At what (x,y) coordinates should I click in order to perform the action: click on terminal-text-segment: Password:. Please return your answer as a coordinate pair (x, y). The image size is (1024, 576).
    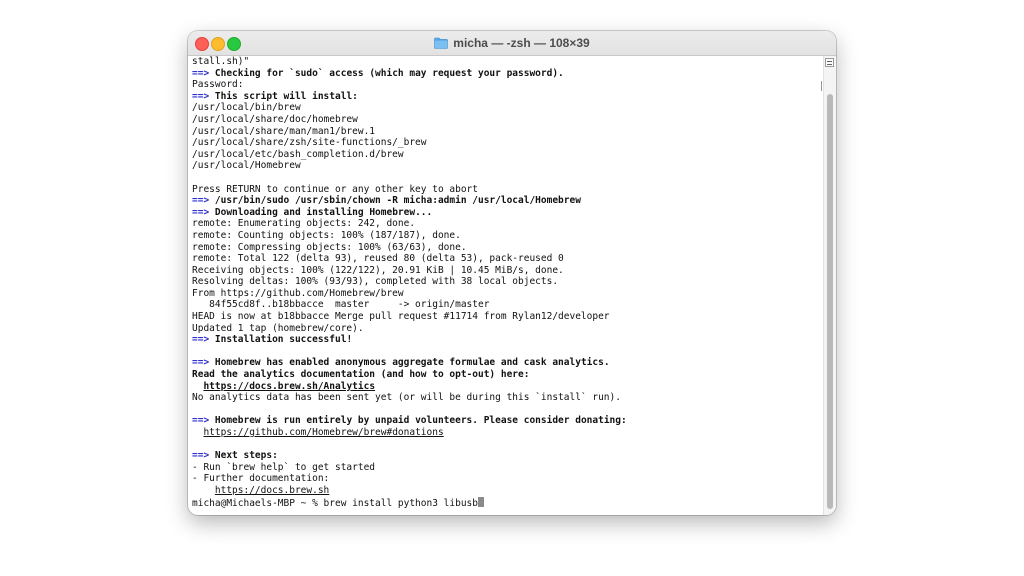
    Looking at the image, I should click on (218, 85).